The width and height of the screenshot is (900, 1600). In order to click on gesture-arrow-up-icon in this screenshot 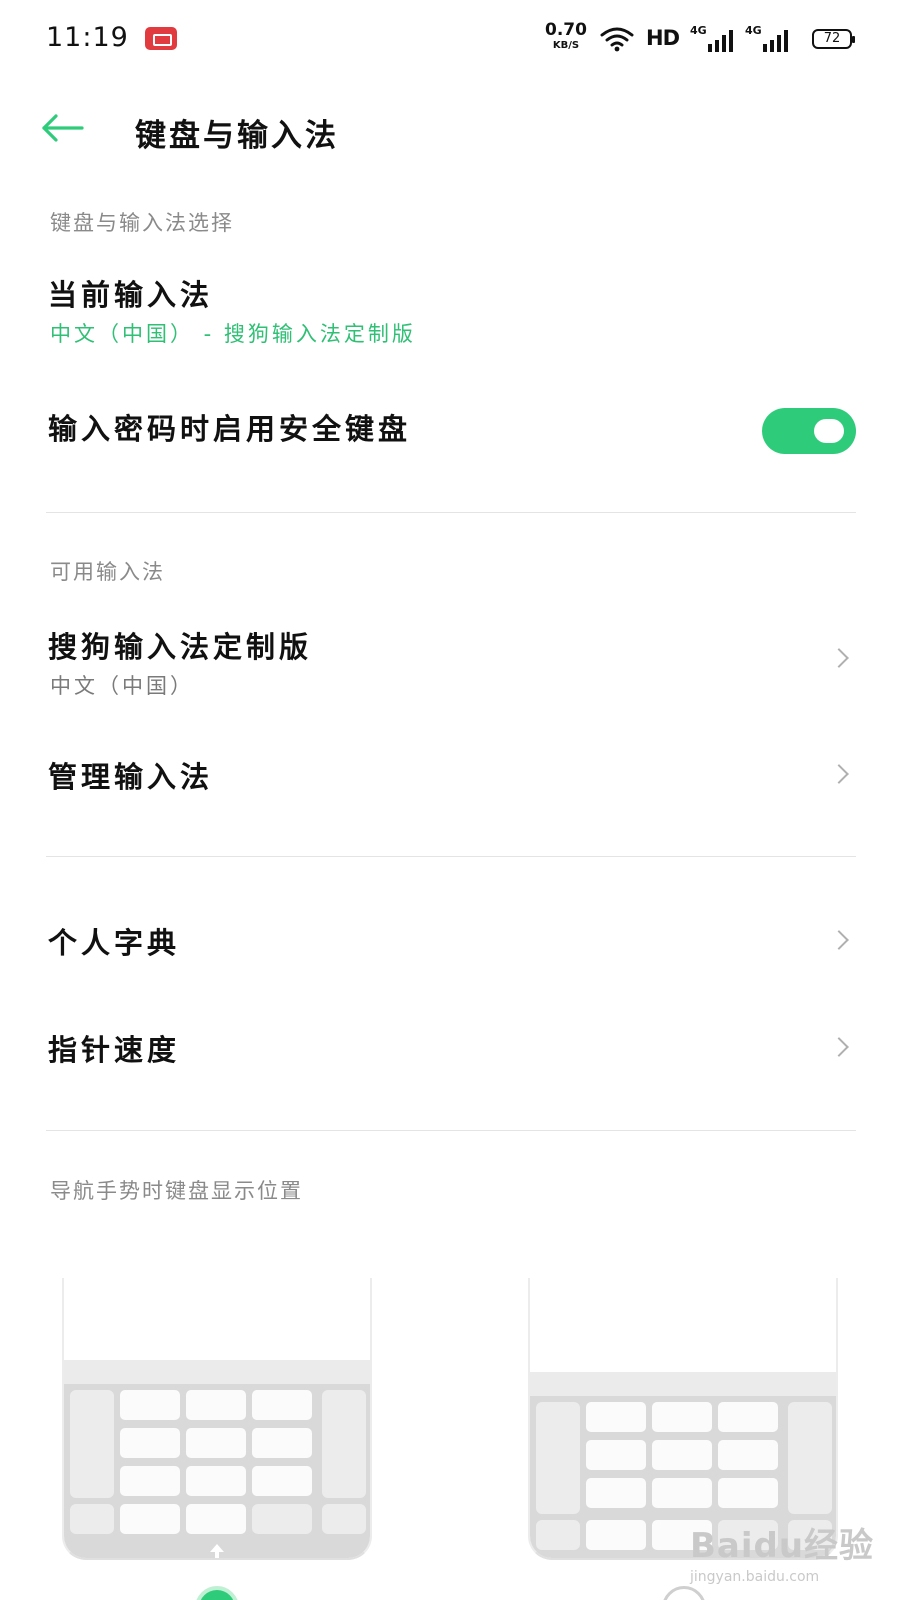, I will do `click(217, 1551)`.